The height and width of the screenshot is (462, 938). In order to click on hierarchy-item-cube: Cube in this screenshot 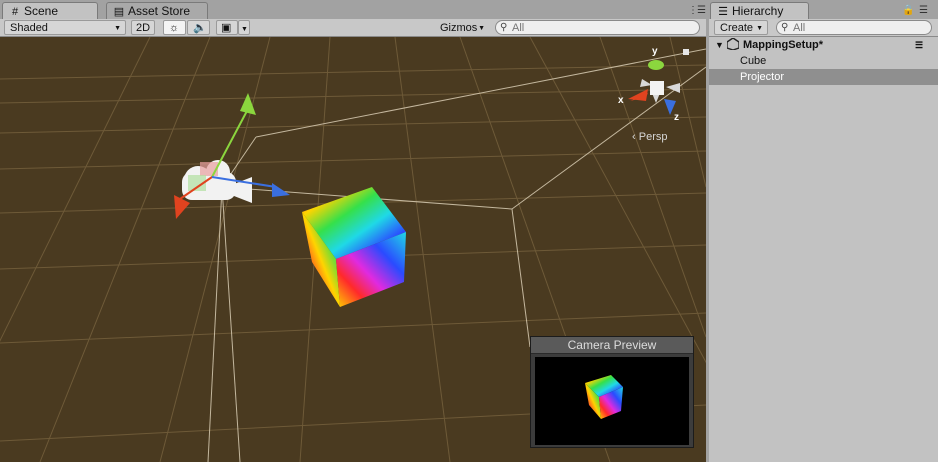, I will do `click(823, 61)`.